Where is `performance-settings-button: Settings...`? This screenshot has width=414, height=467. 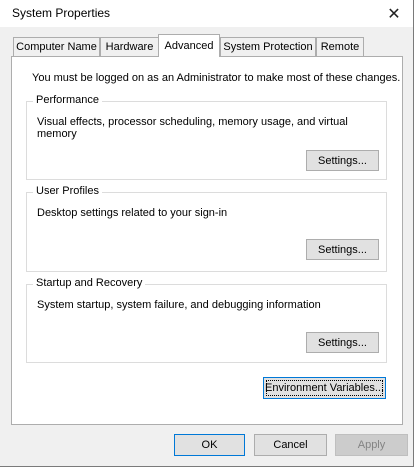 performance-settings-button: Settings... is located at coordinates (342, 160).